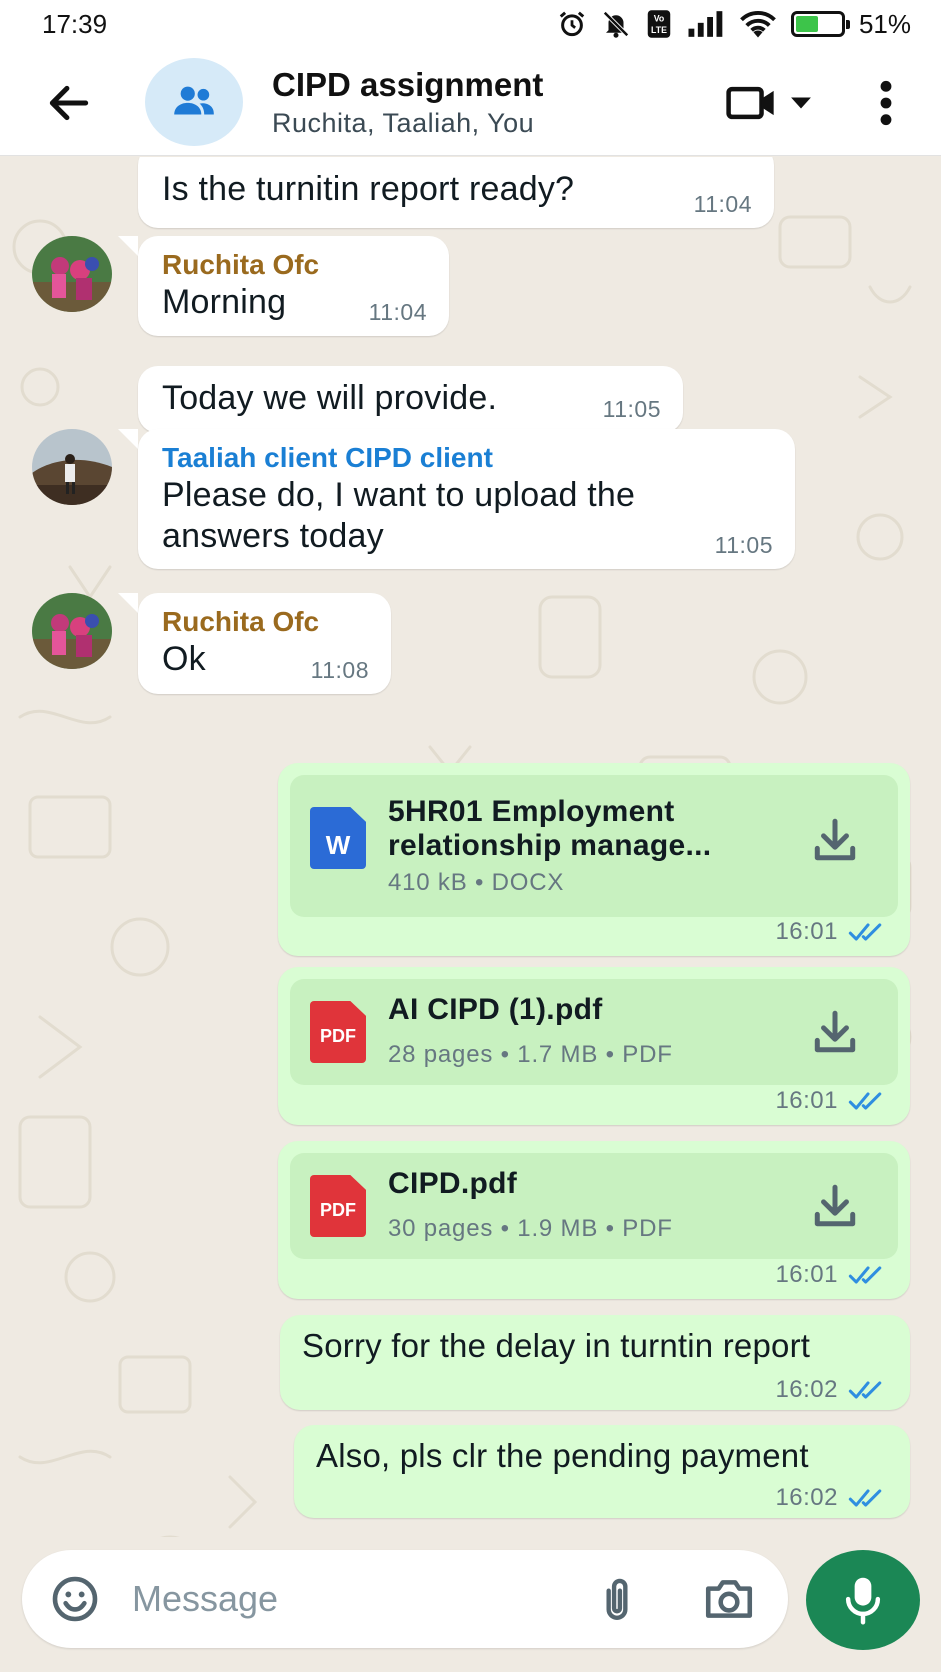 The width and height of the screenshot is (941, 1672). What do you see at coordinates (734, 24) in the screenshot?
I see `status-icons: Vo LTE 51%` at bounding box center [734, 24].